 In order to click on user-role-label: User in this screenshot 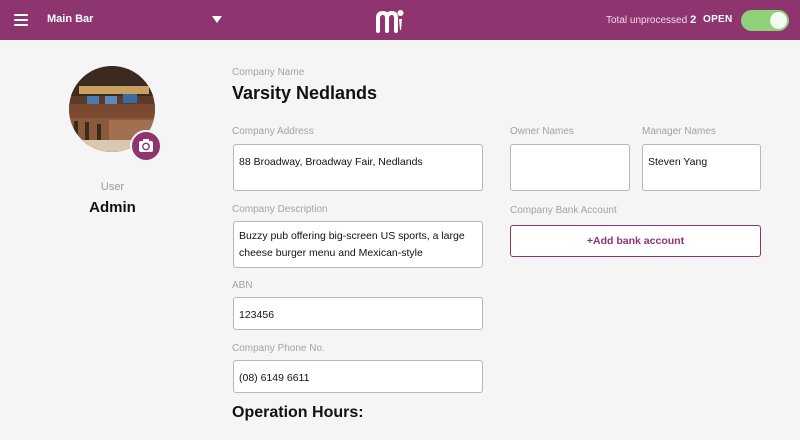, I will do `click(112, 187)`.